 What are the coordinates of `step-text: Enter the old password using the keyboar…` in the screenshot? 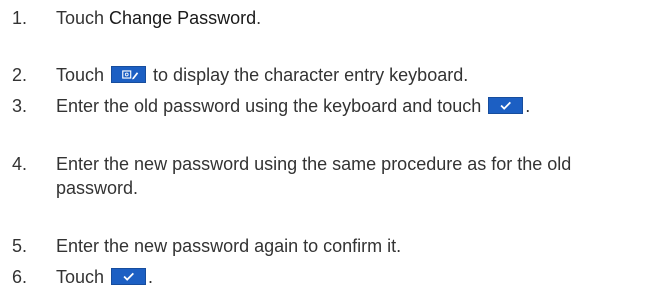 It's located at (271, 106).